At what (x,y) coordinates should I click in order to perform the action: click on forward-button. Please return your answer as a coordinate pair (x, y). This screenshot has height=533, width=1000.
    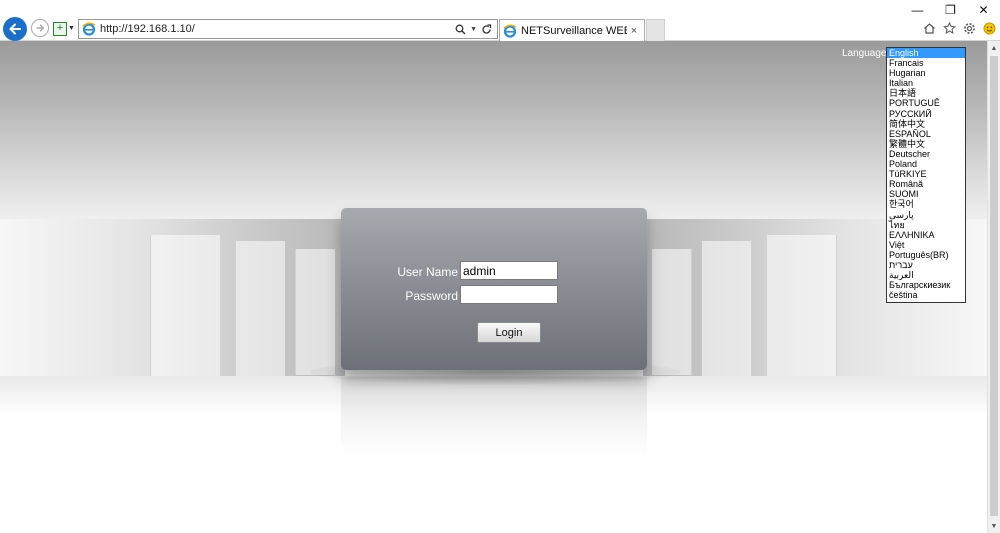
    Looking at the image, I should click on (40, 28).